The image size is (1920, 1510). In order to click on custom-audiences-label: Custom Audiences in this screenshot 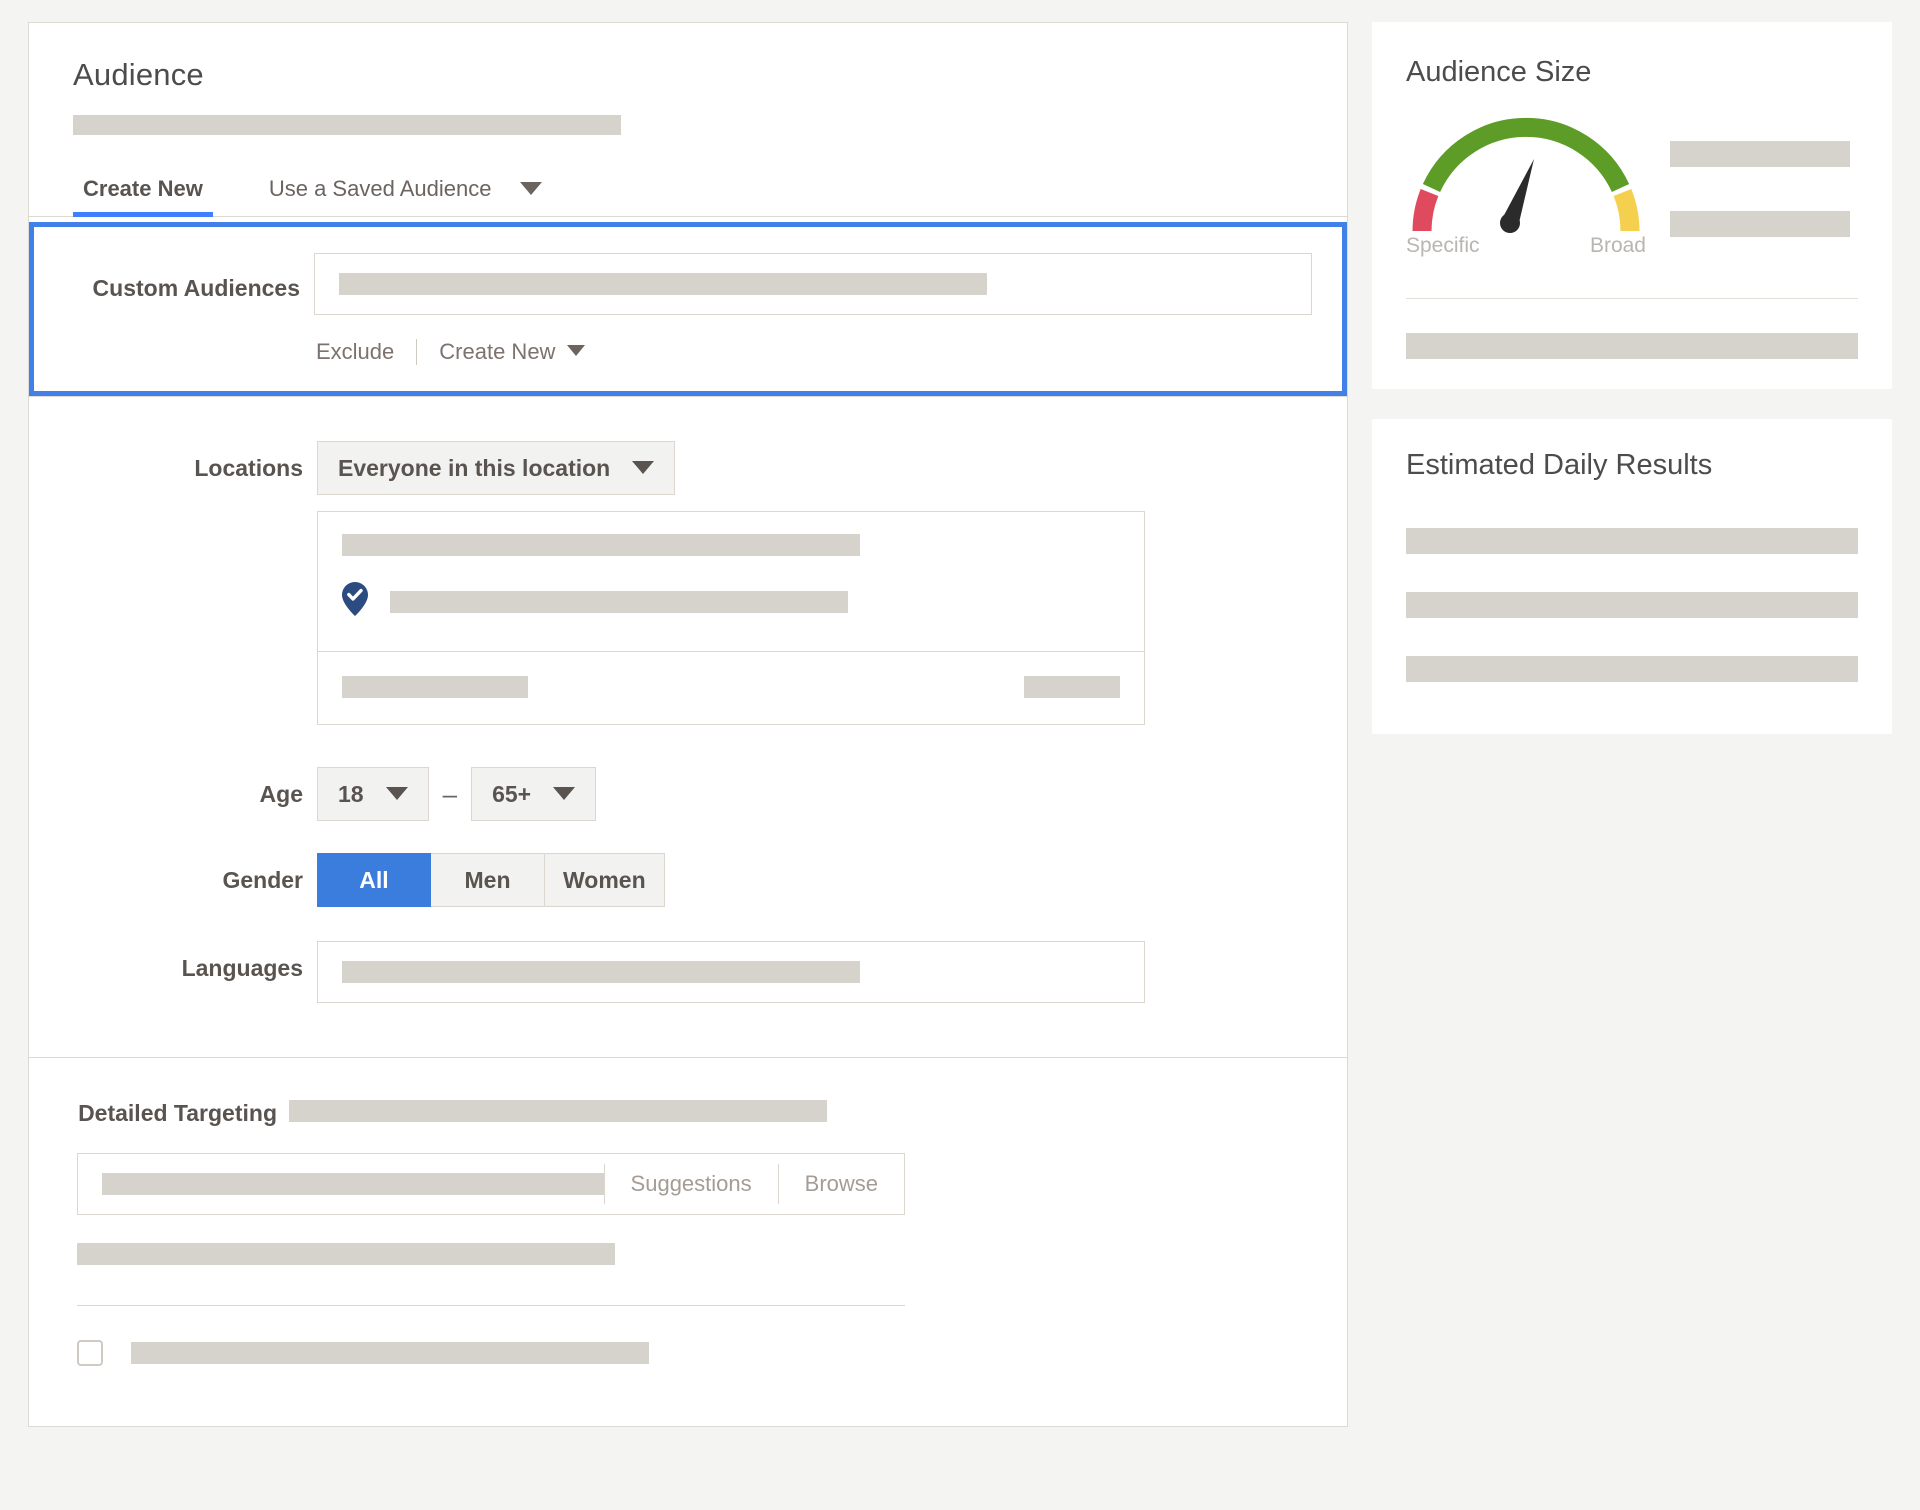, I will do `click(196, 288)`.